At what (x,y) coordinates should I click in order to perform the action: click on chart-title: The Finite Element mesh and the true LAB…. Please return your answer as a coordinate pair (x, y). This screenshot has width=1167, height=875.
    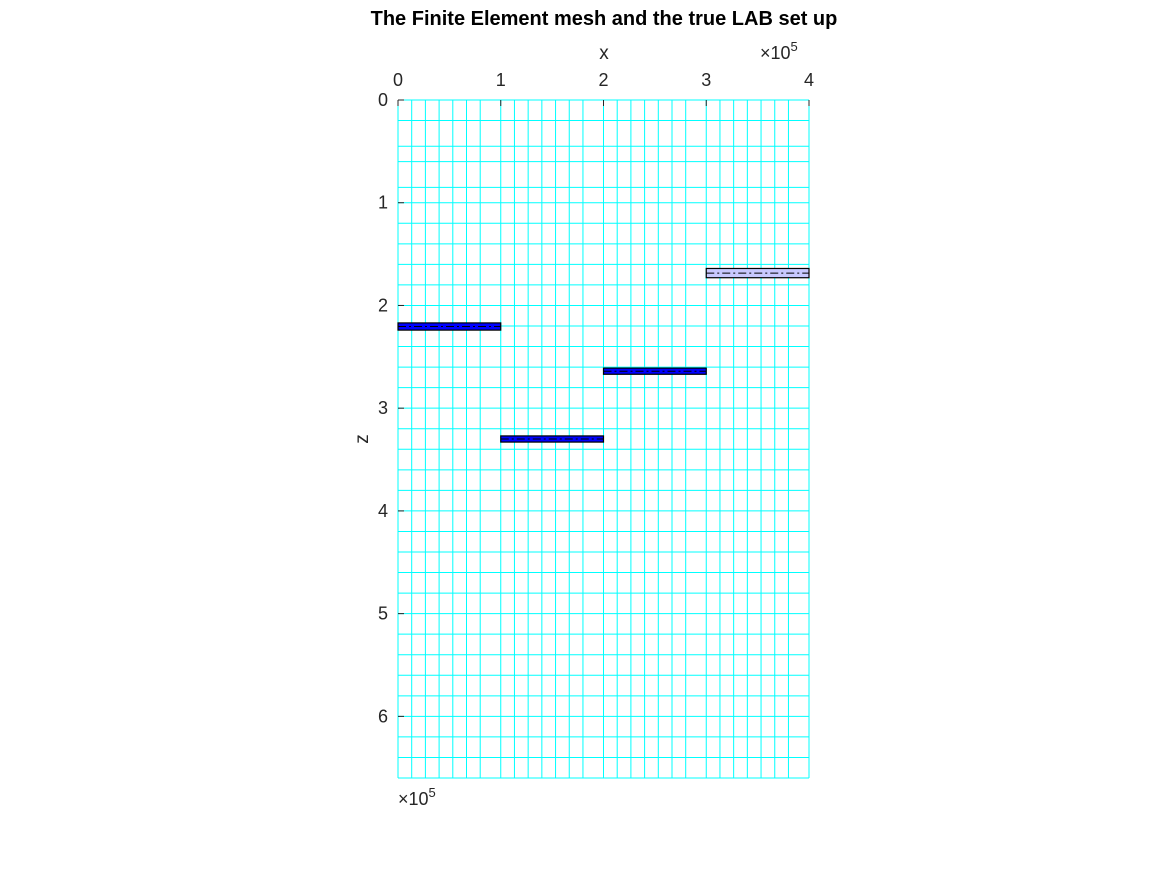
    Looking at the image, I should click on (604, 19).